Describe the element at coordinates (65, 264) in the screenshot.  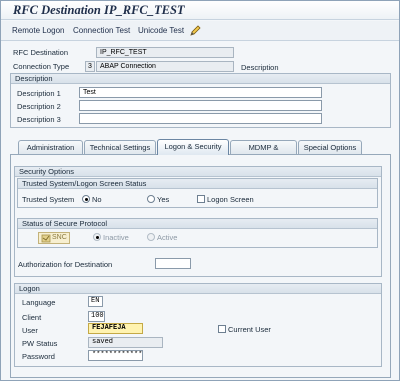
I see `authorization-label: Authorization for Destination` at that location.